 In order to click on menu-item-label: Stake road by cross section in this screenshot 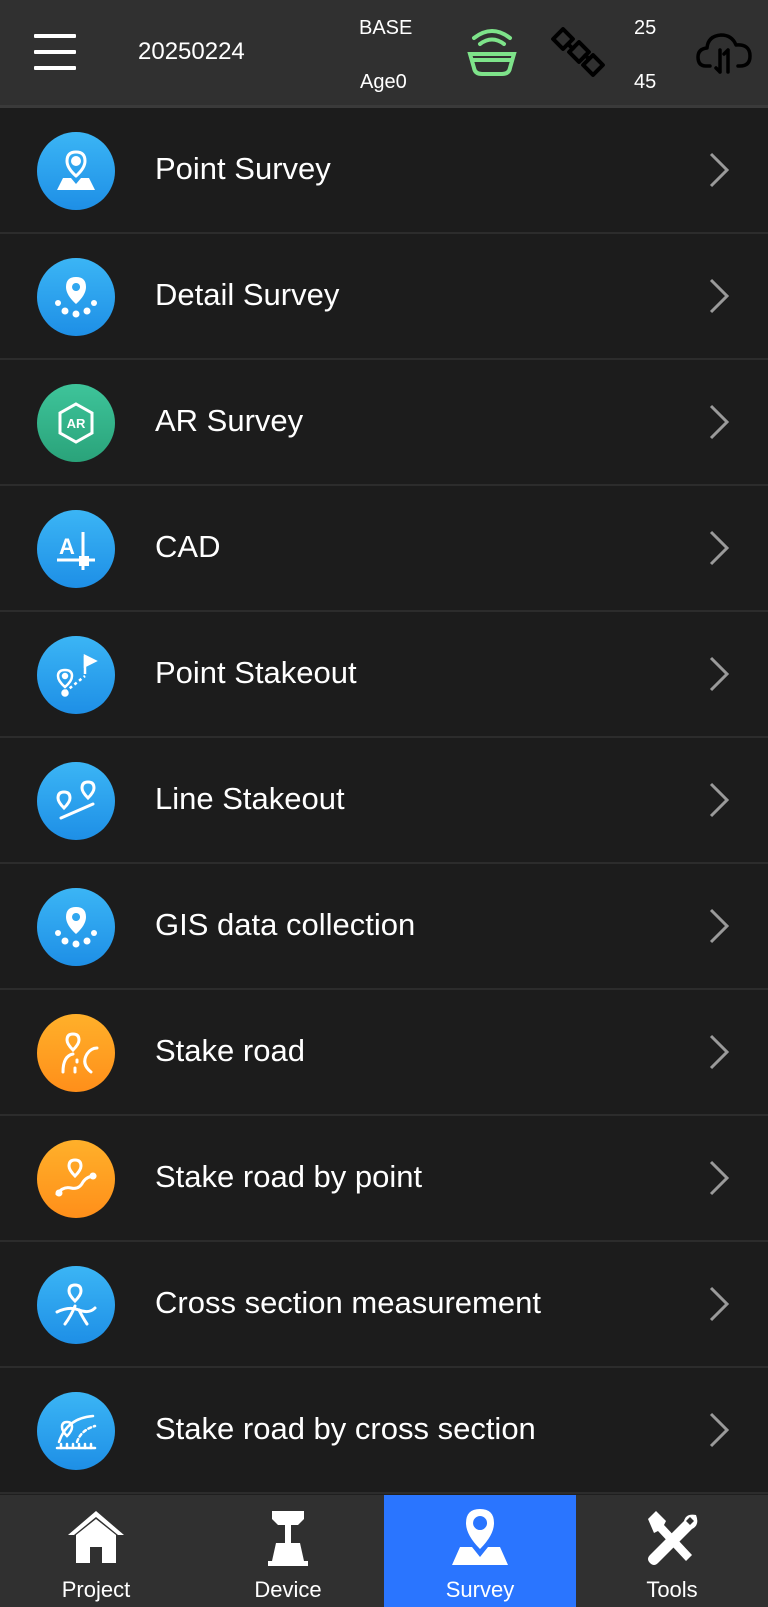, I will do `click(345, 1428)`.